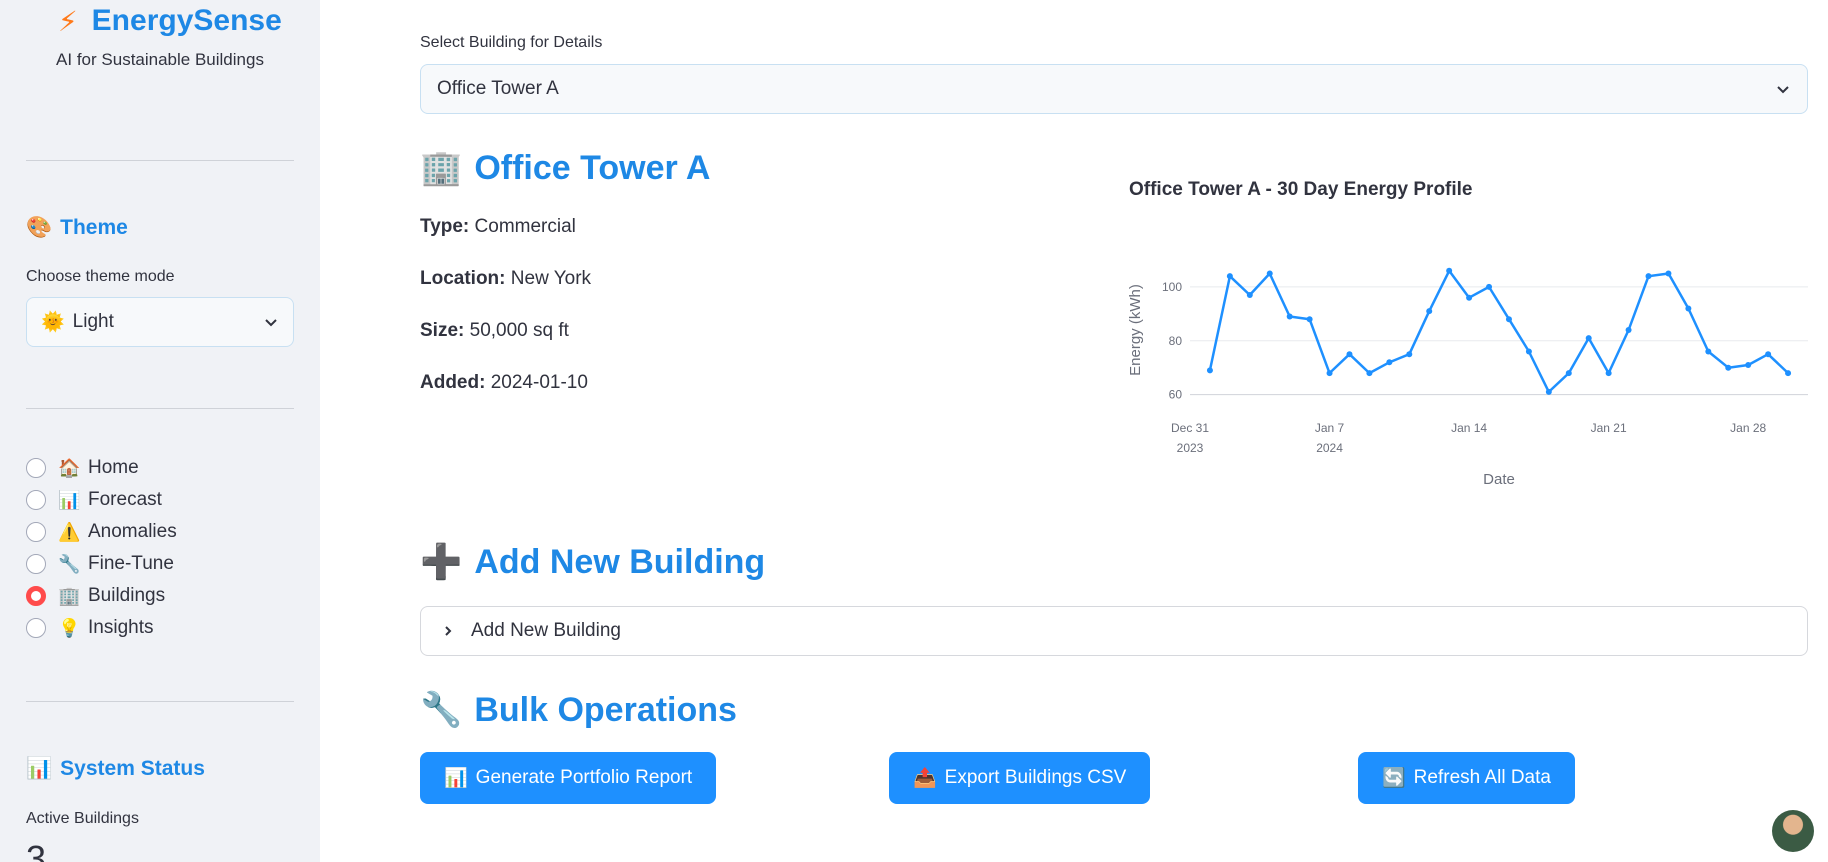  I want to click on type-value: Commercial, so click(525, 226).